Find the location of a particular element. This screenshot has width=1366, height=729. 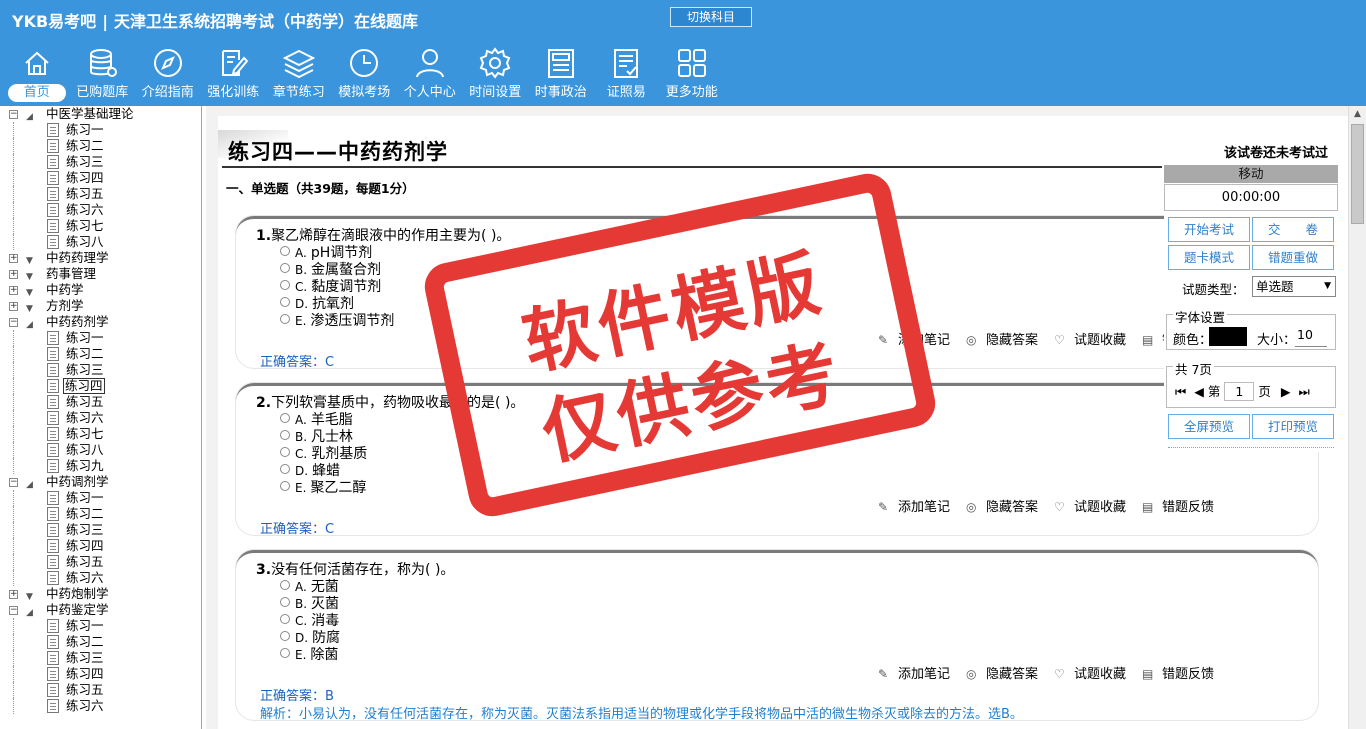

start-exam-button: 开始考试 is located at coordinates (1209, 229).